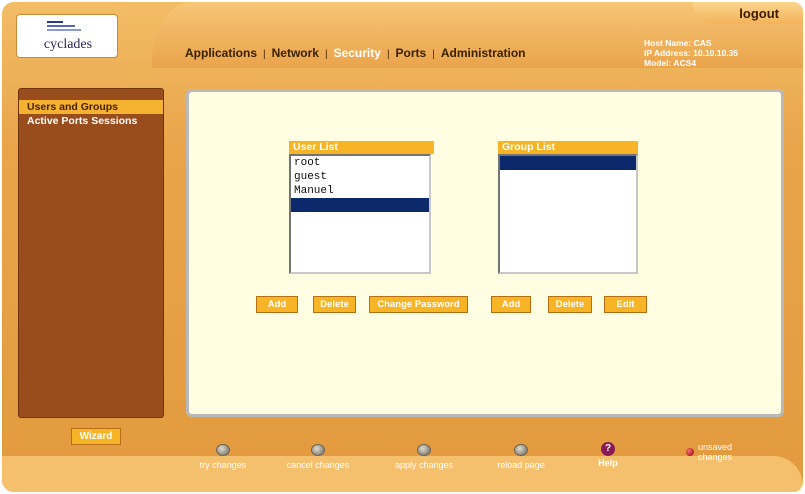 Image resolution: width=805 pixels, height=494 pixels. Describe the element at coordinates (318, 450) in the screenshot. I see `cancel-changes-icon` at that location.